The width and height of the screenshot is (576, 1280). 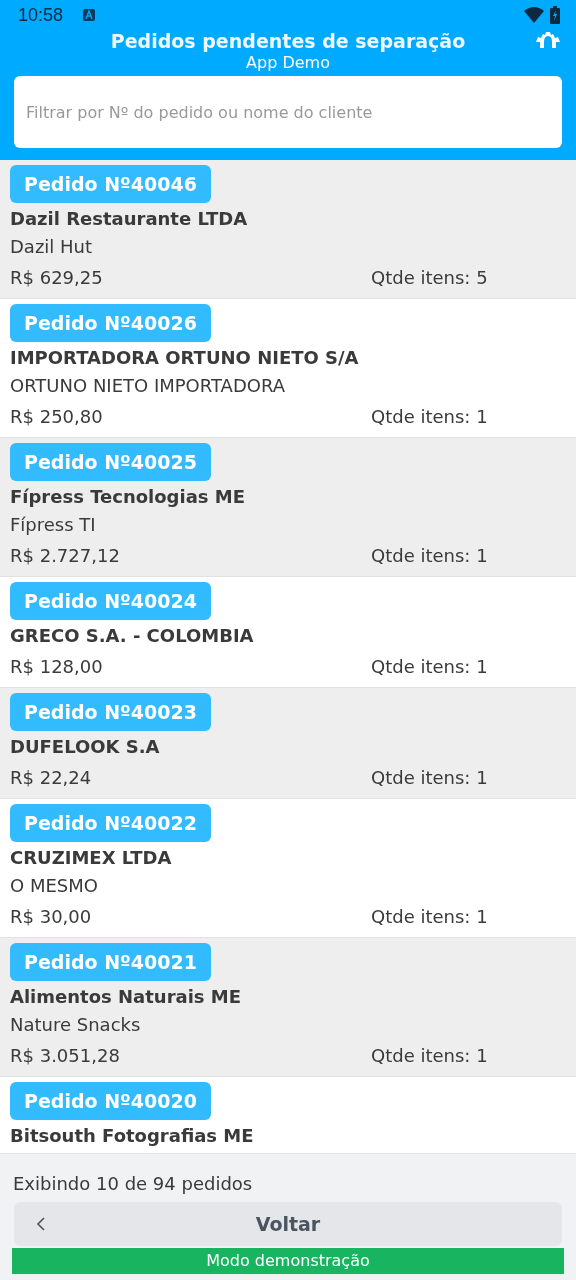 I want to click on order-total: R$ 629,25, so click(x=56, y=278).